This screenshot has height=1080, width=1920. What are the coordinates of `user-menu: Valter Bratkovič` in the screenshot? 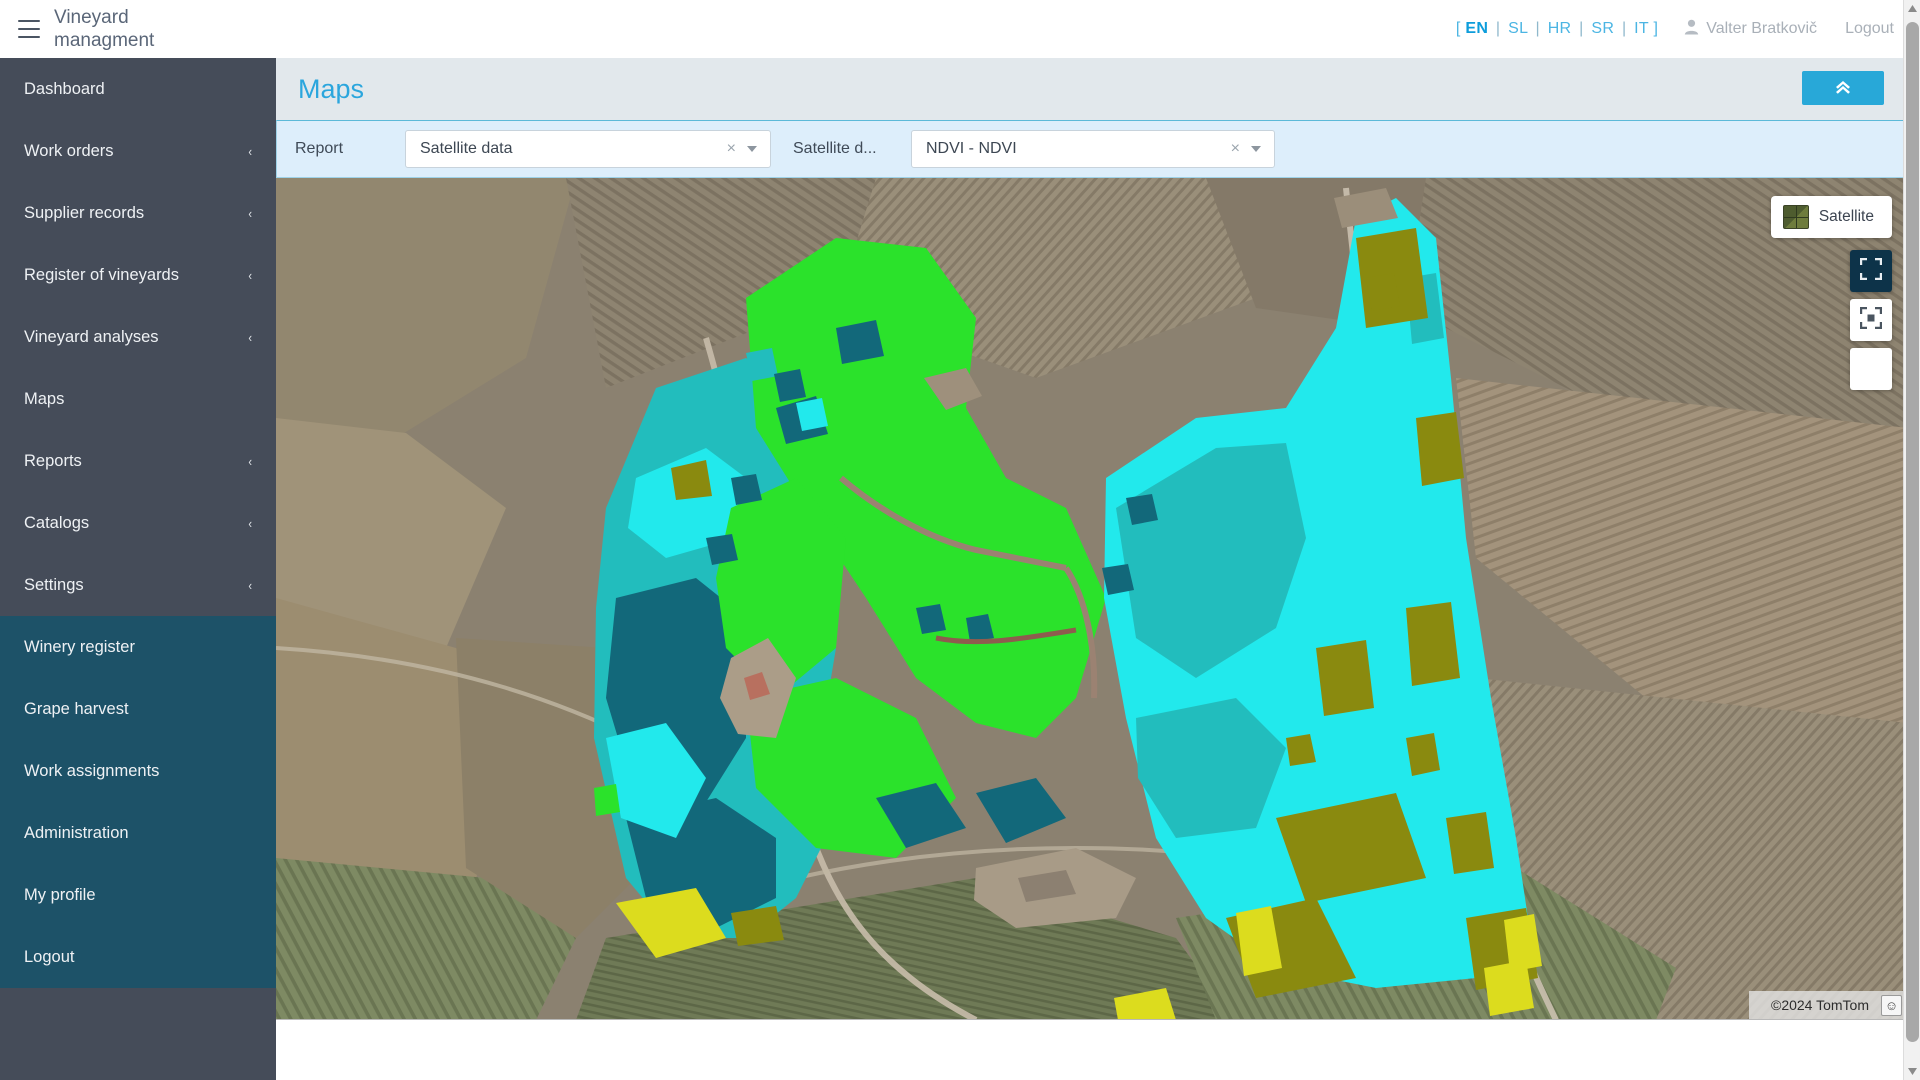 It's located at (1750, 29).